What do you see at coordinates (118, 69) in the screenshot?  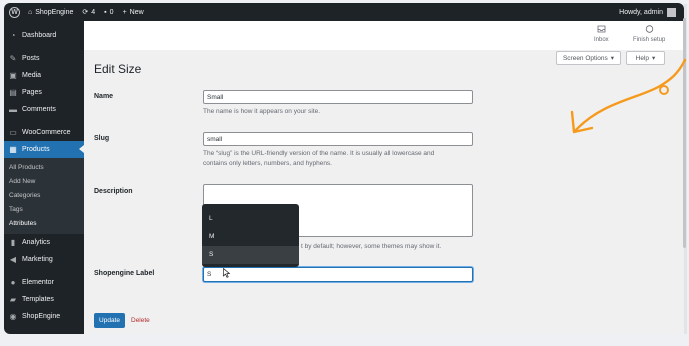 I see `page-title: Edit Size` at bounding box center [118, 69].